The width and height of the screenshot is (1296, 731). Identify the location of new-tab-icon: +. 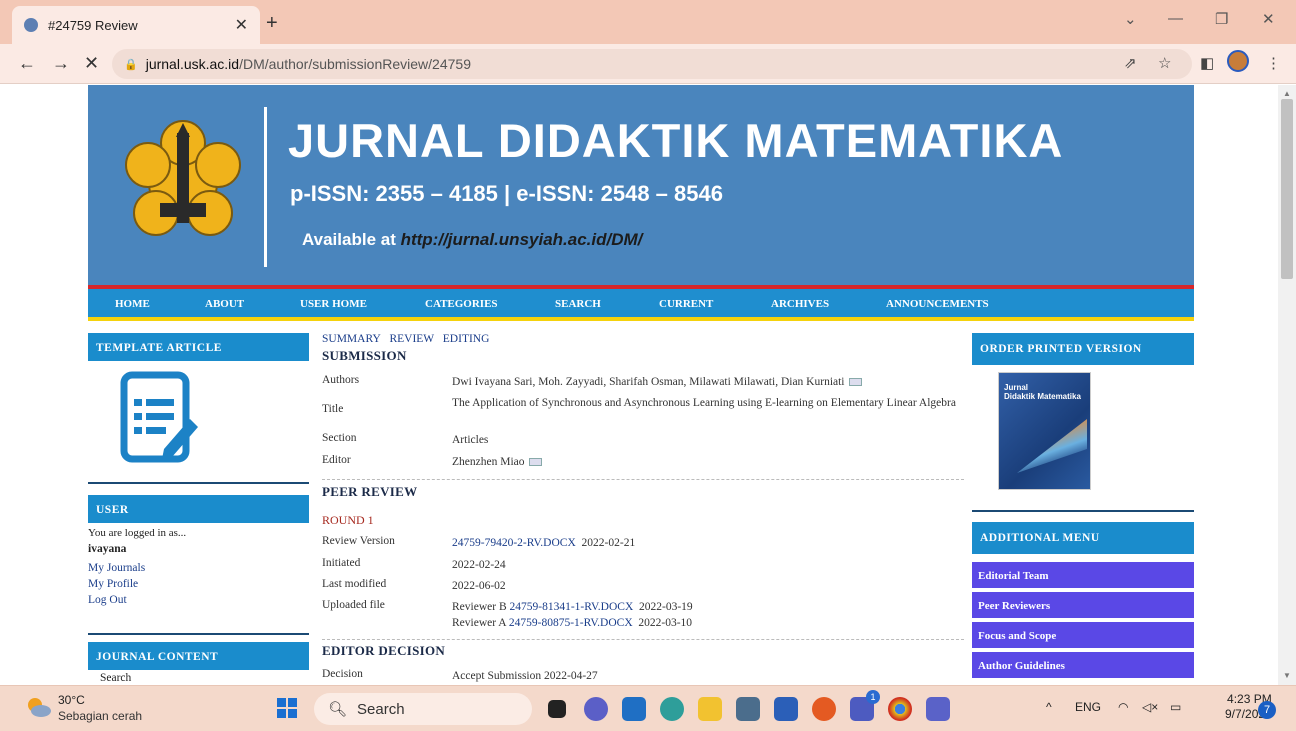
(272, 23).